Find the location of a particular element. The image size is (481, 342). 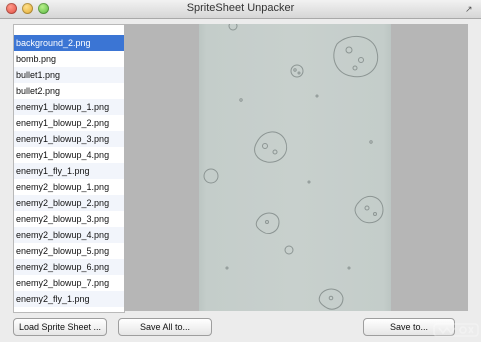

list-item: enemy2_blowup_4.png is located at coordinates (69, 235).